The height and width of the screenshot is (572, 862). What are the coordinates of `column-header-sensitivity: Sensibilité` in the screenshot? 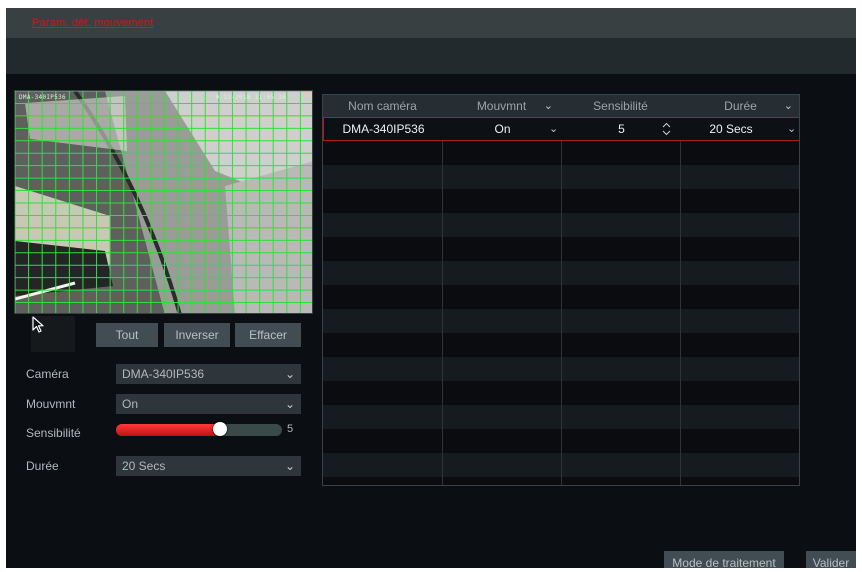 It's located at (620, 106).